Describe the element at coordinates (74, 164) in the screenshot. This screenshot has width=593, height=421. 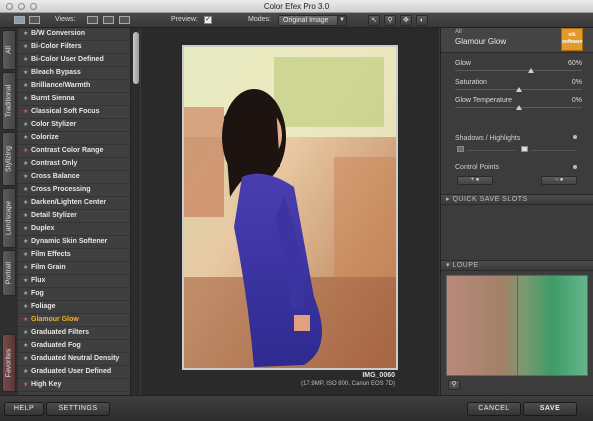
I see `filter-list-item: ★ Contrast Only` at that location.